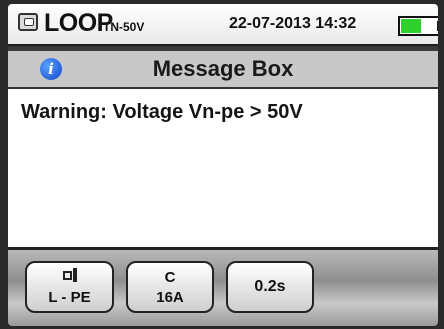  Describe the element at coordinates (69, 297) in the screenshot. I see `test-type-label: L - PE` at that location.